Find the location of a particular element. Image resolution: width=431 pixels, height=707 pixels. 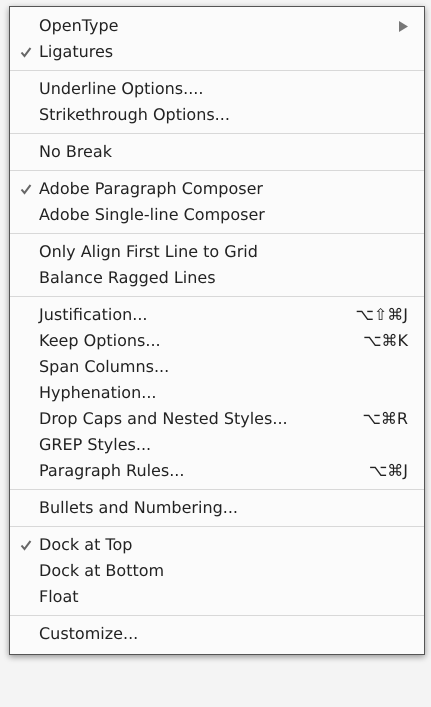

menu-item: Keep Options... ⌥⌘K is located at coordinates (217, 341).